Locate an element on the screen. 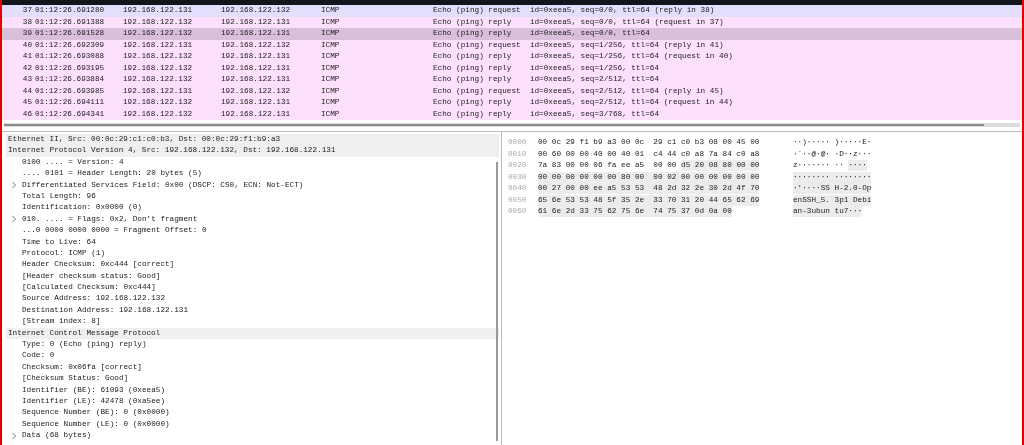 The image size is (1024, 445). horizontal-scrollbar is located at coordinates (512, 125).